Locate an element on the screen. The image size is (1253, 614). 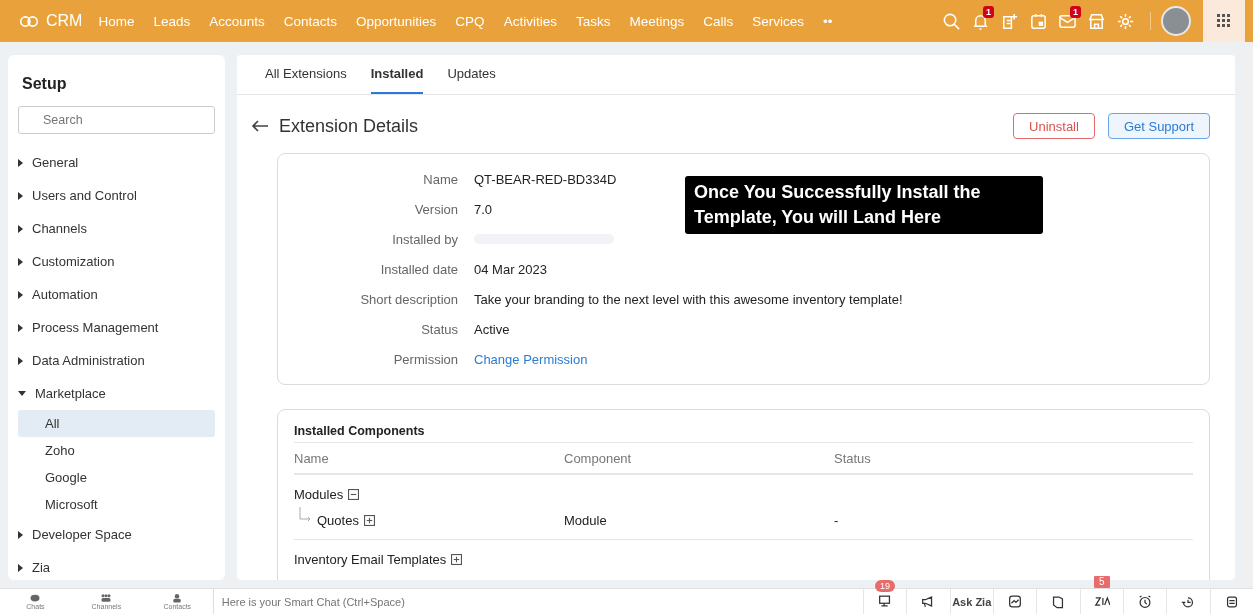
sidebar-item: Developer Space is located at coordinates (116, 534).